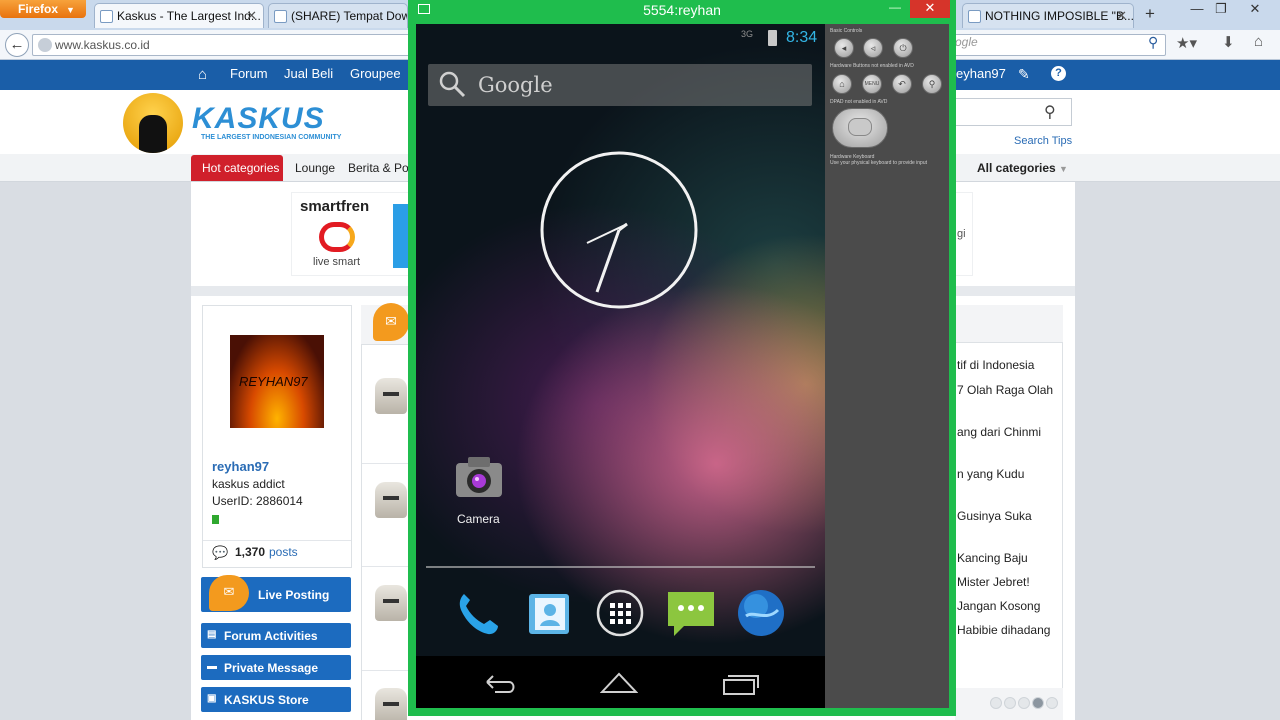  Describe the element at coordinates (619, 230) in the screenshot. I see `analog-clock-widget` at that location.